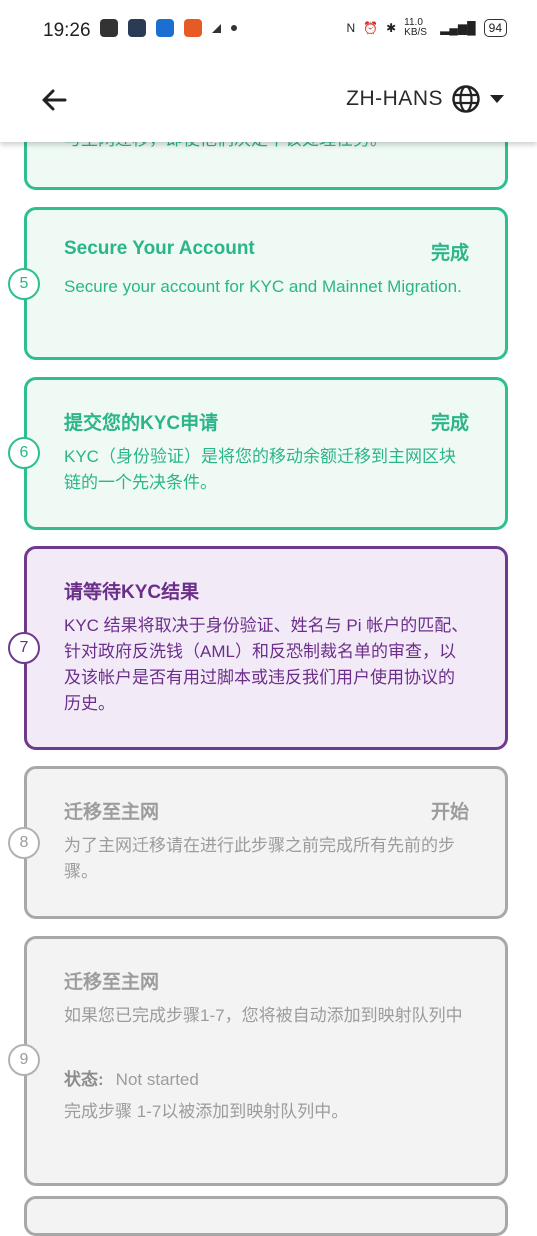 The height and width of the screenshot is (1236, 537). What do you see at coordinates (24, 453) in the screenshot?
I see `step-6-number-icon: 6` at bounding box center [24, 453].